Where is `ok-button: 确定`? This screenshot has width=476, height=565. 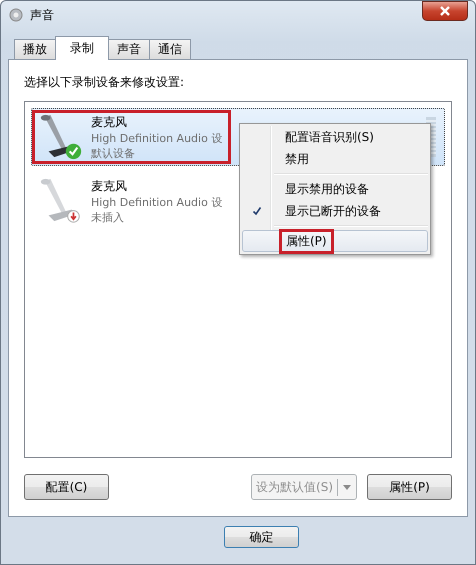
ok-button: 确定 is located at coordinates (261, 537).